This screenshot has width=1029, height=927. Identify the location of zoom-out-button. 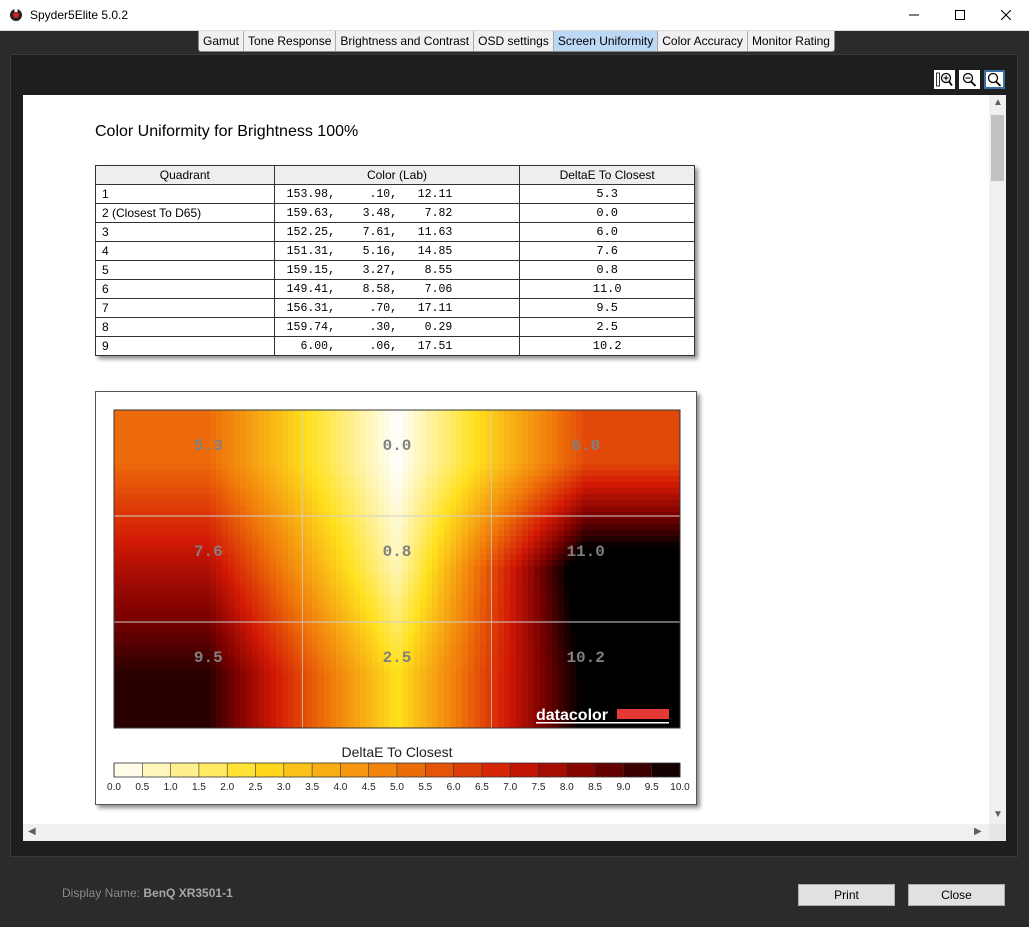
(969, 79).